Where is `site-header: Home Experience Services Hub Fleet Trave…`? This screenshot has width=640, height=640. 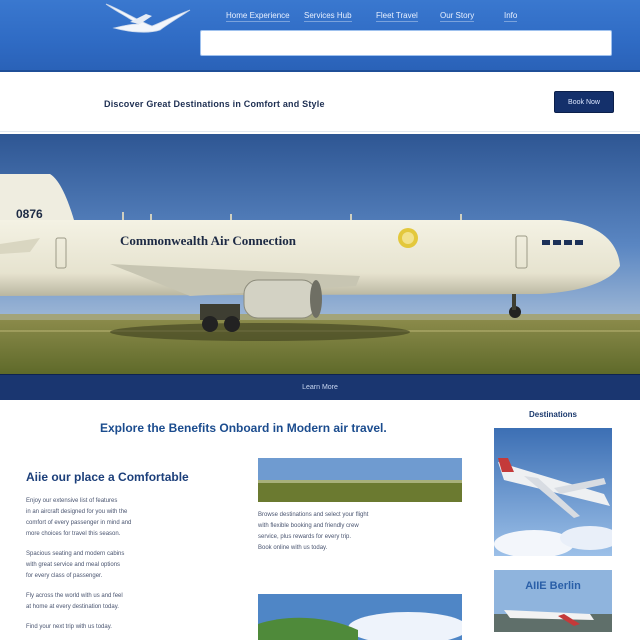
site-header: Home Experience Services Hub Fleet Trave… is located at coordinates (320, 36).